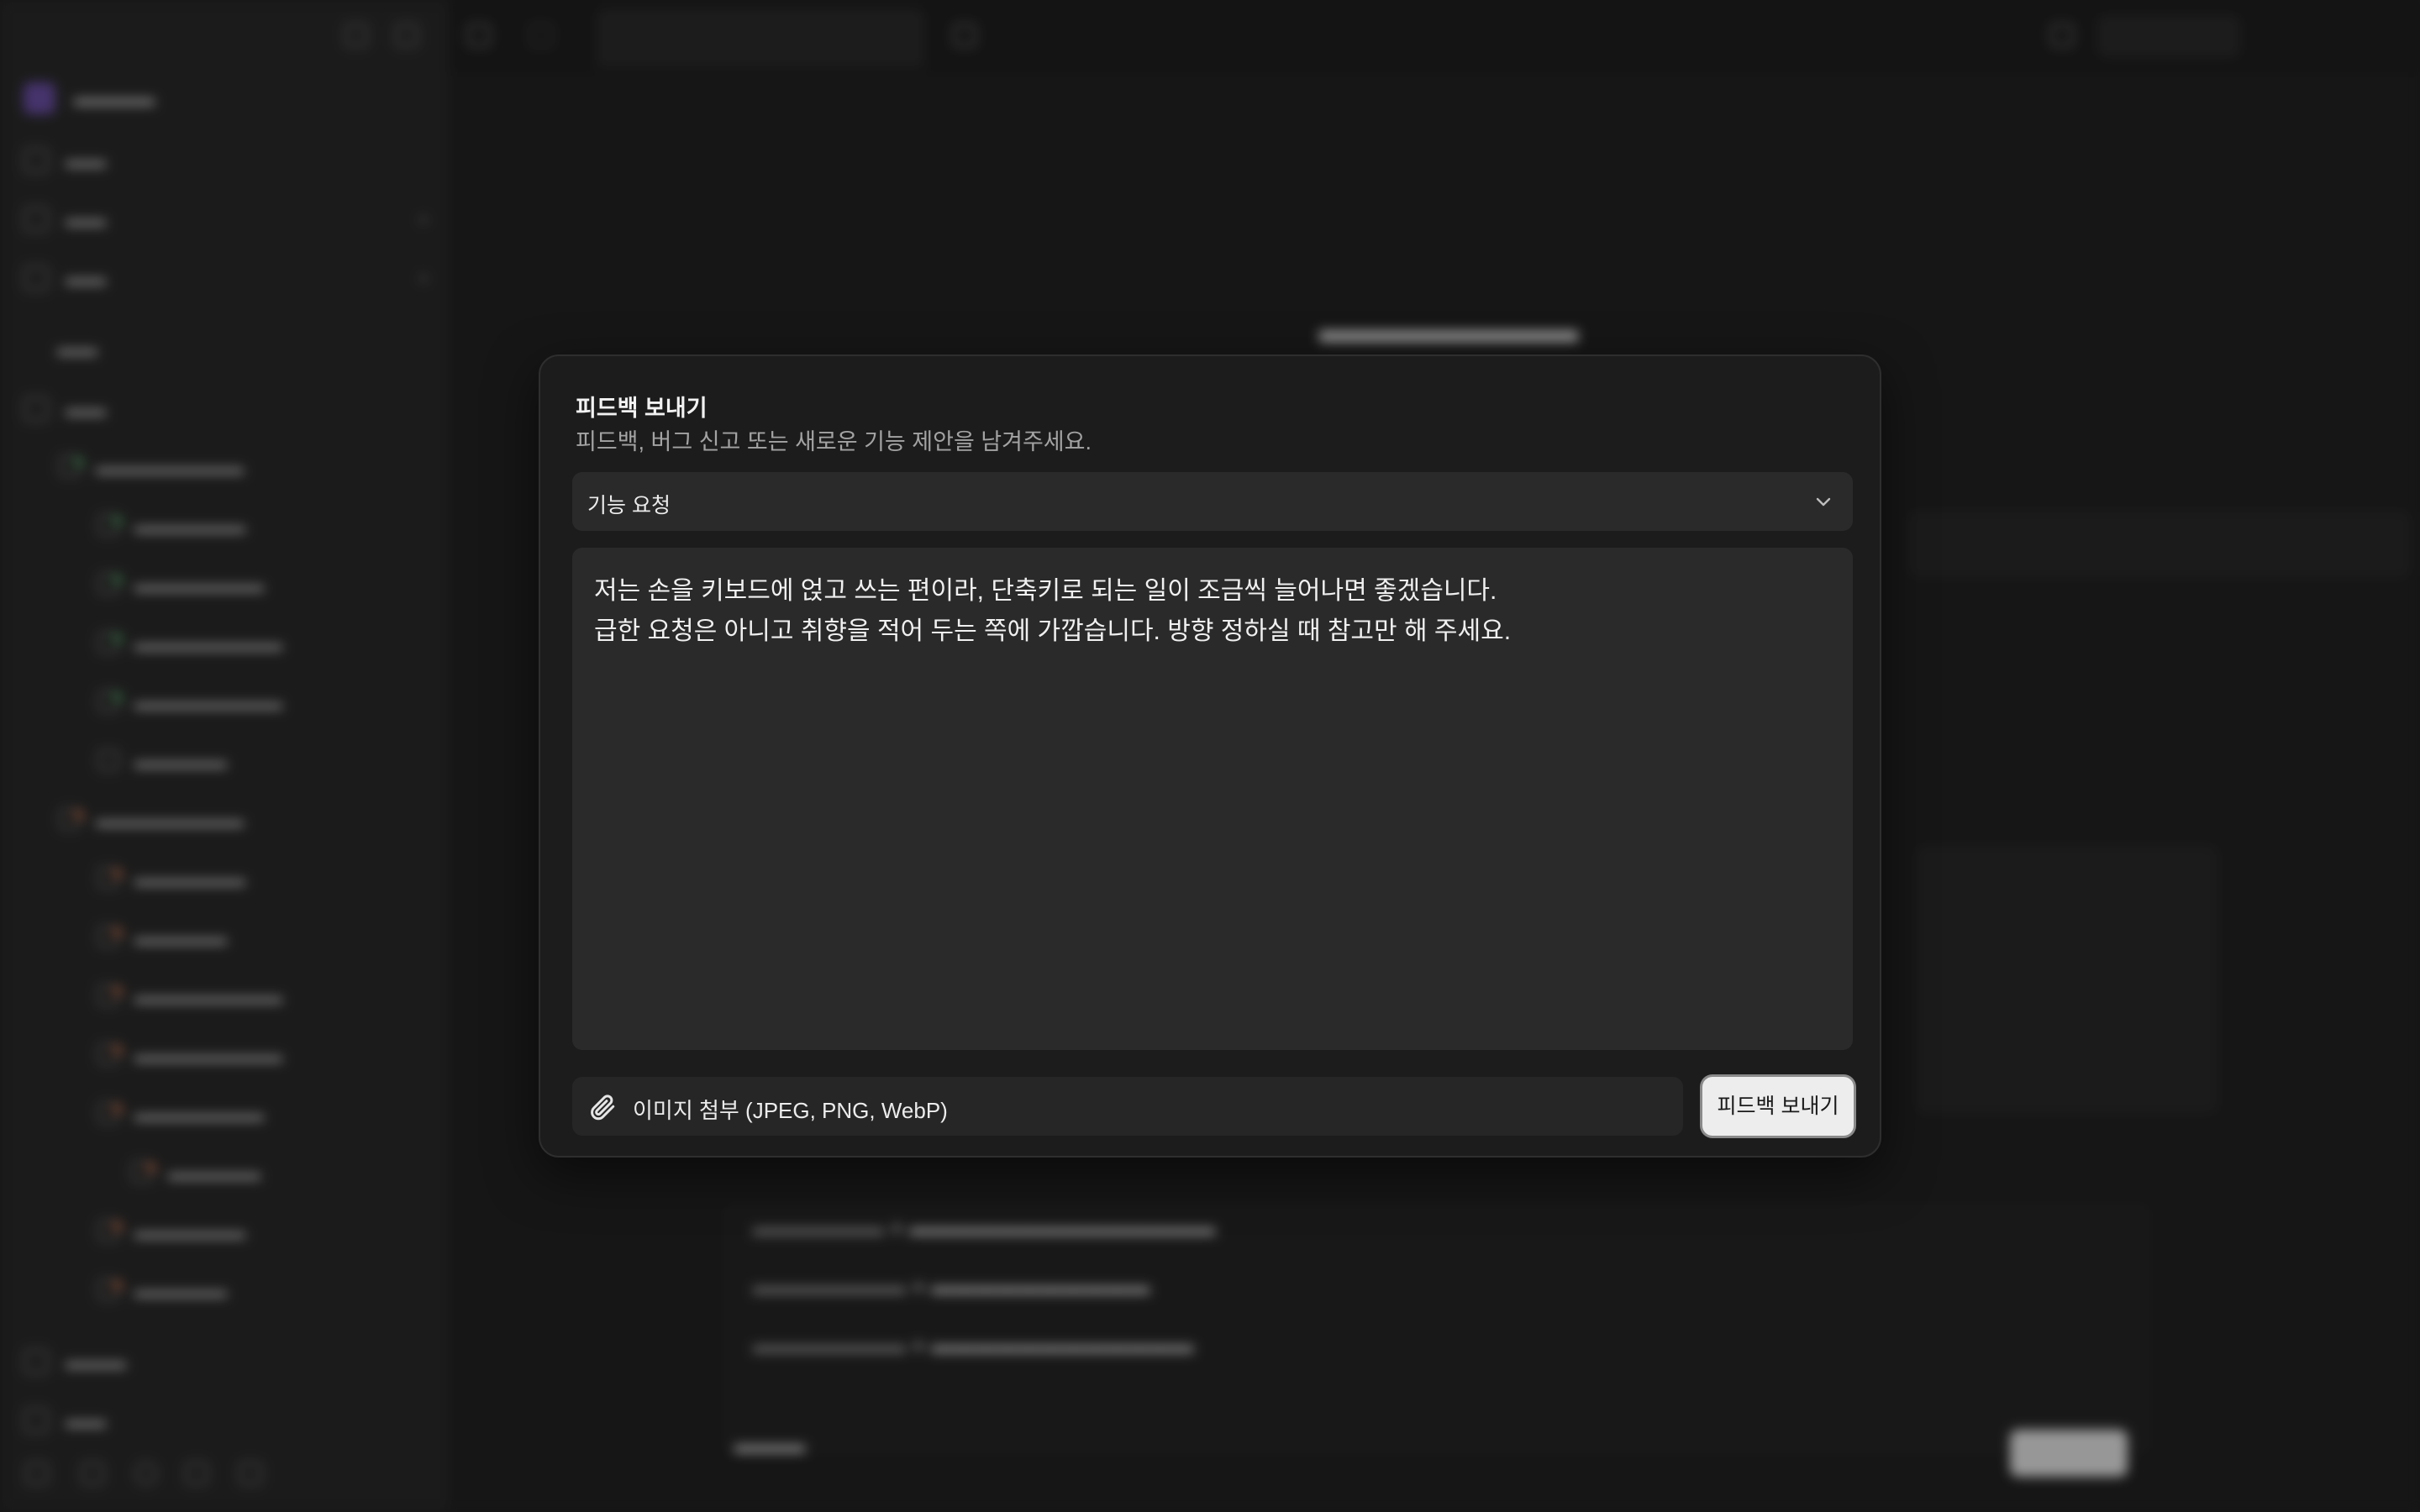 The height and width of the screenshot is (1512, 2420). Describe the element at coordinates (602, 1107) in the screenshot. I see `paperclip-icon` at that location.